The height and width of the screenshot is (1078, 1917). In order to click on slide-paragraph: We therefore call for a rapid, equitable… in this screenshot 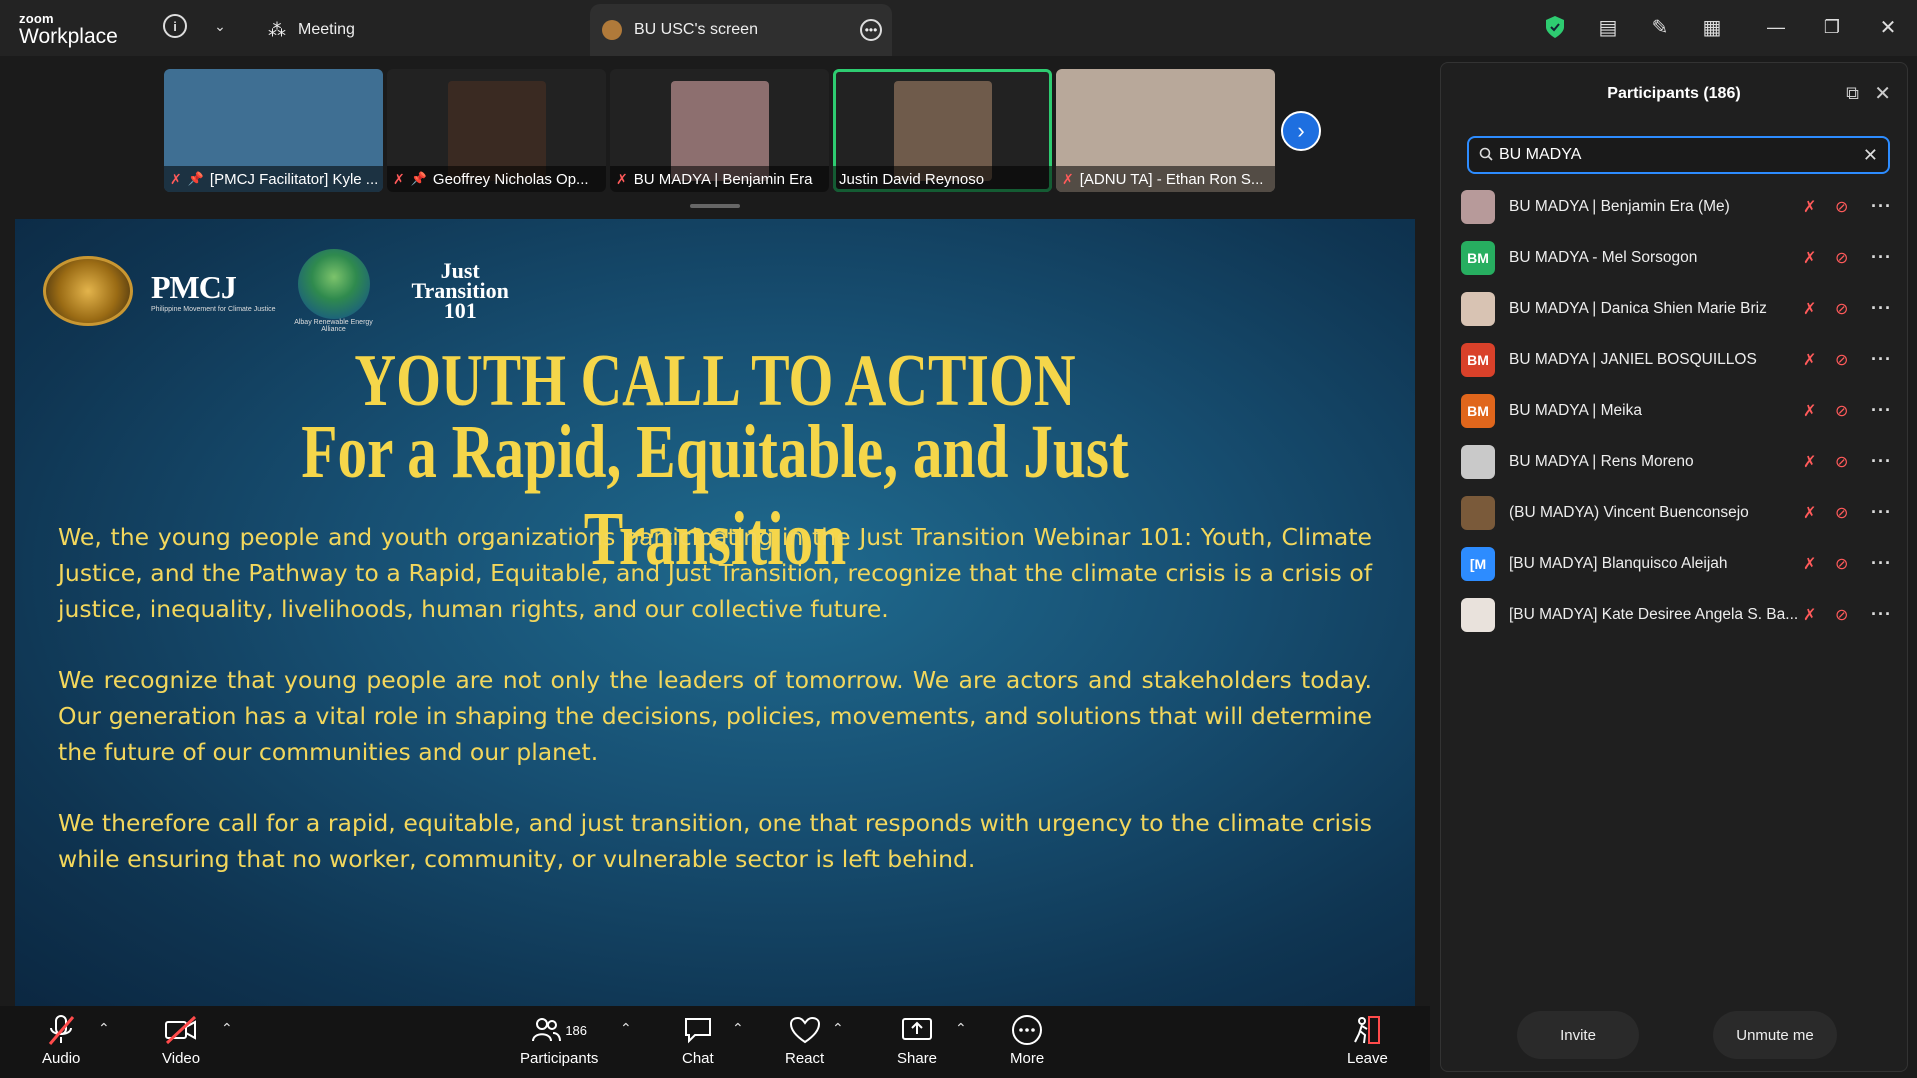, I will do `click(715, 841)`.